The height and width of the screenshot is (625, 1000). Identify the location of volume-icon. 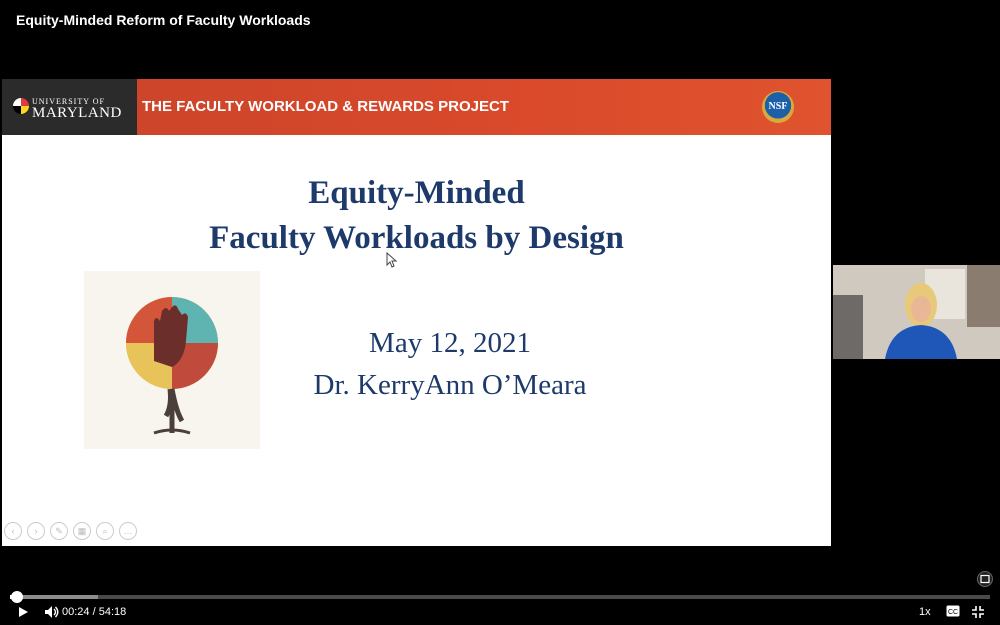
(52, 612).